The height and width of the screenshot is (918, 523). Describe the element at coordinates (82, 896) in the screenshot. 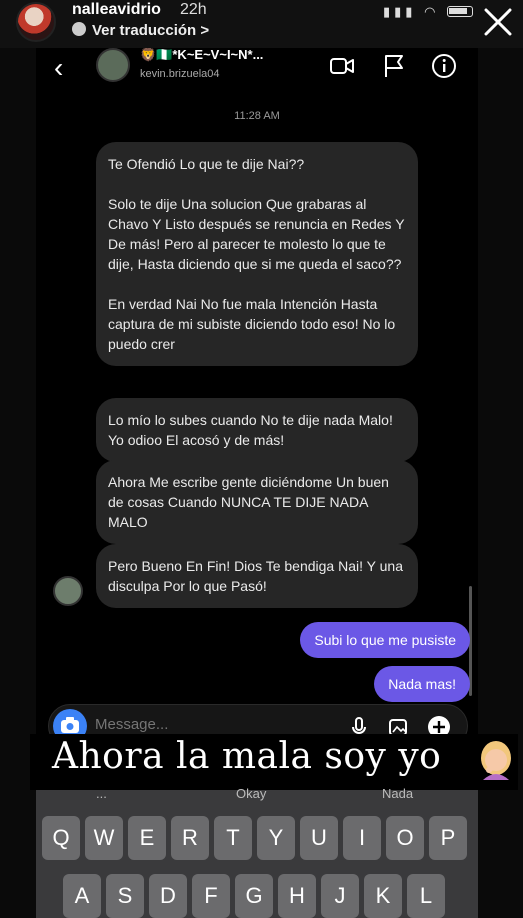

I see `key: A` at that location.